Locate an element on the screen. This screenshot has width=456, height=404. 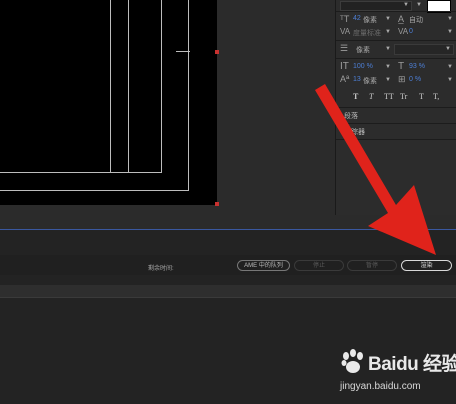
paw-logo-icon is located at coordinates (352, 361).